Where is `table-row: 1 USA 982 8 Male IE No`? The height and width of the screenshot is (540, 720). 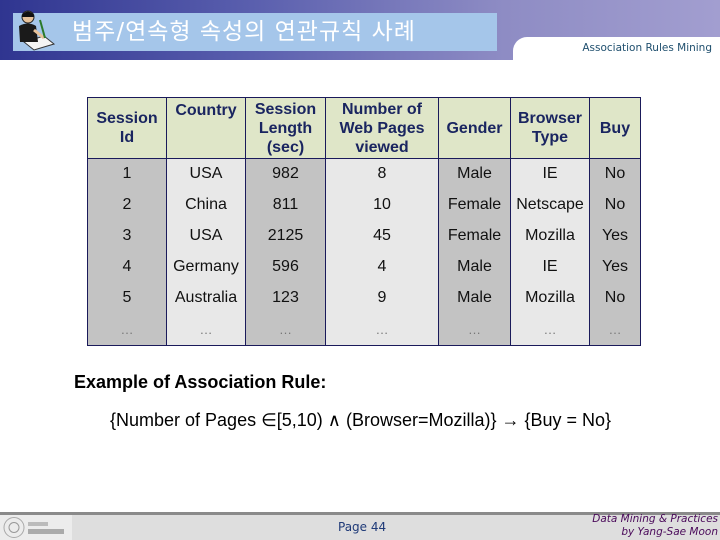
table-row: 1 USA 982 8 Male IE No is located at coordinates (364, 174).